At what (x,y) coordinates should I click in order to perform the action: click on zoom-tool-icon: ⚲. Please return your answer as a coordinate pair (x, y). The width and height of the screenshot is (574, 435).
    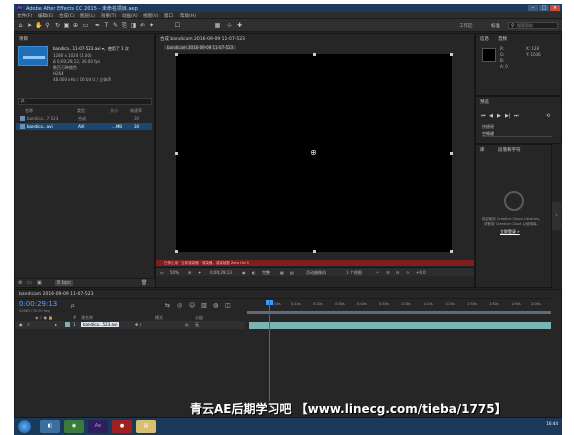
    Looking at the image, I should click on (47, 25).